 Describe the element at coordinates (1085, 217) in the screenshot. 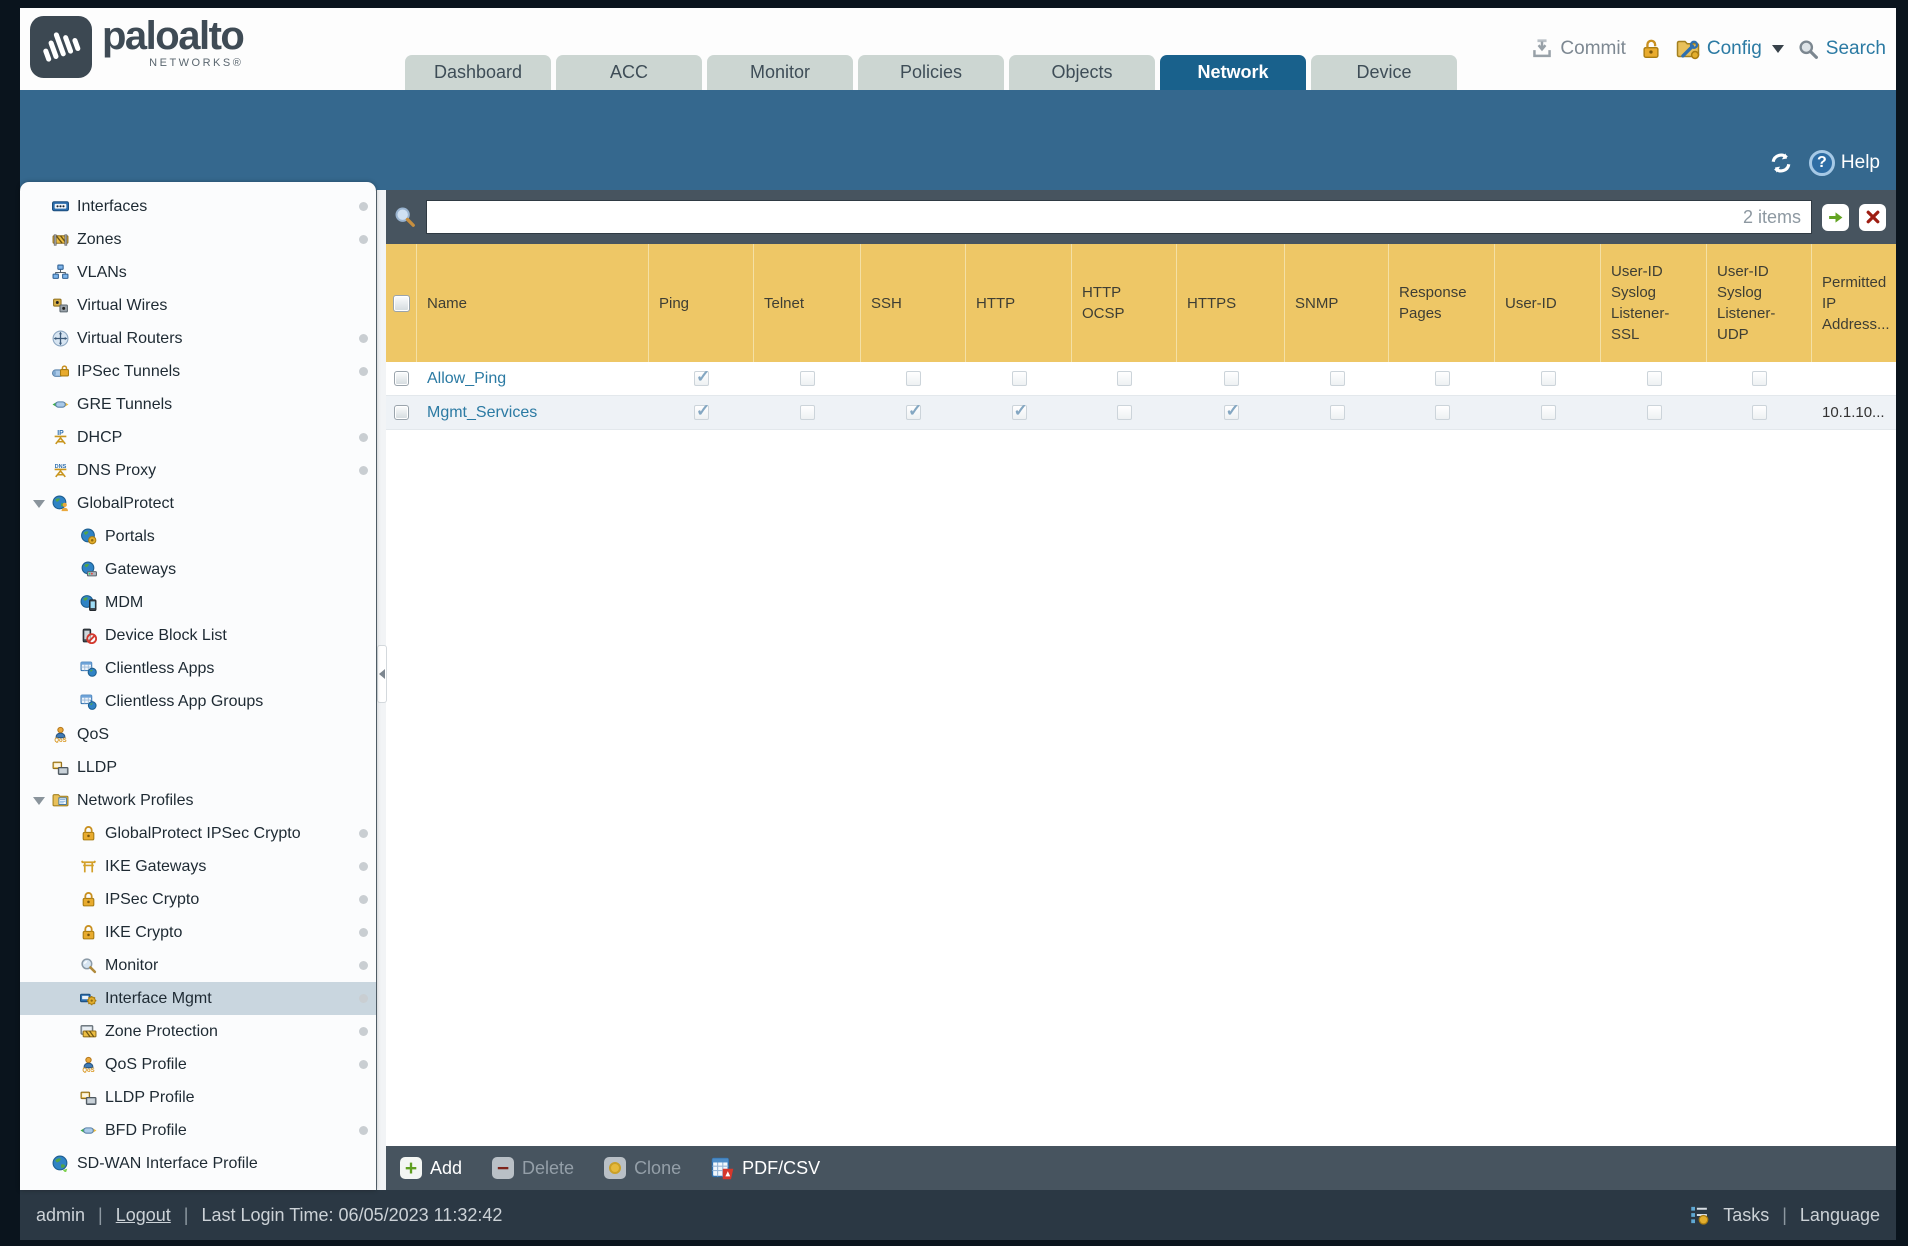

I see `filter-input` at that location.